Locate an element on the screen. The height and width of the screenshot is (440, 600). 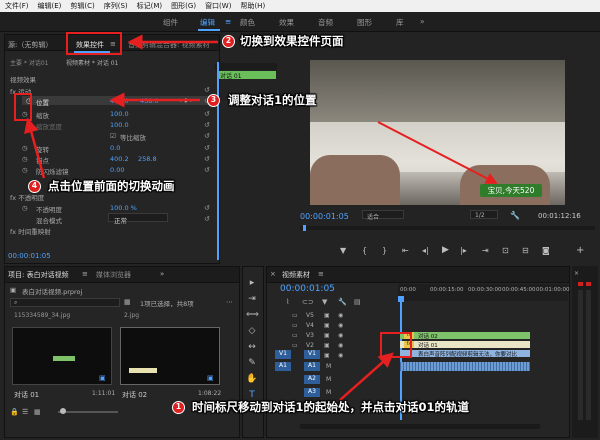
annotation-text-3: 调整对话1的位置 is located at coordinates (272, 100).